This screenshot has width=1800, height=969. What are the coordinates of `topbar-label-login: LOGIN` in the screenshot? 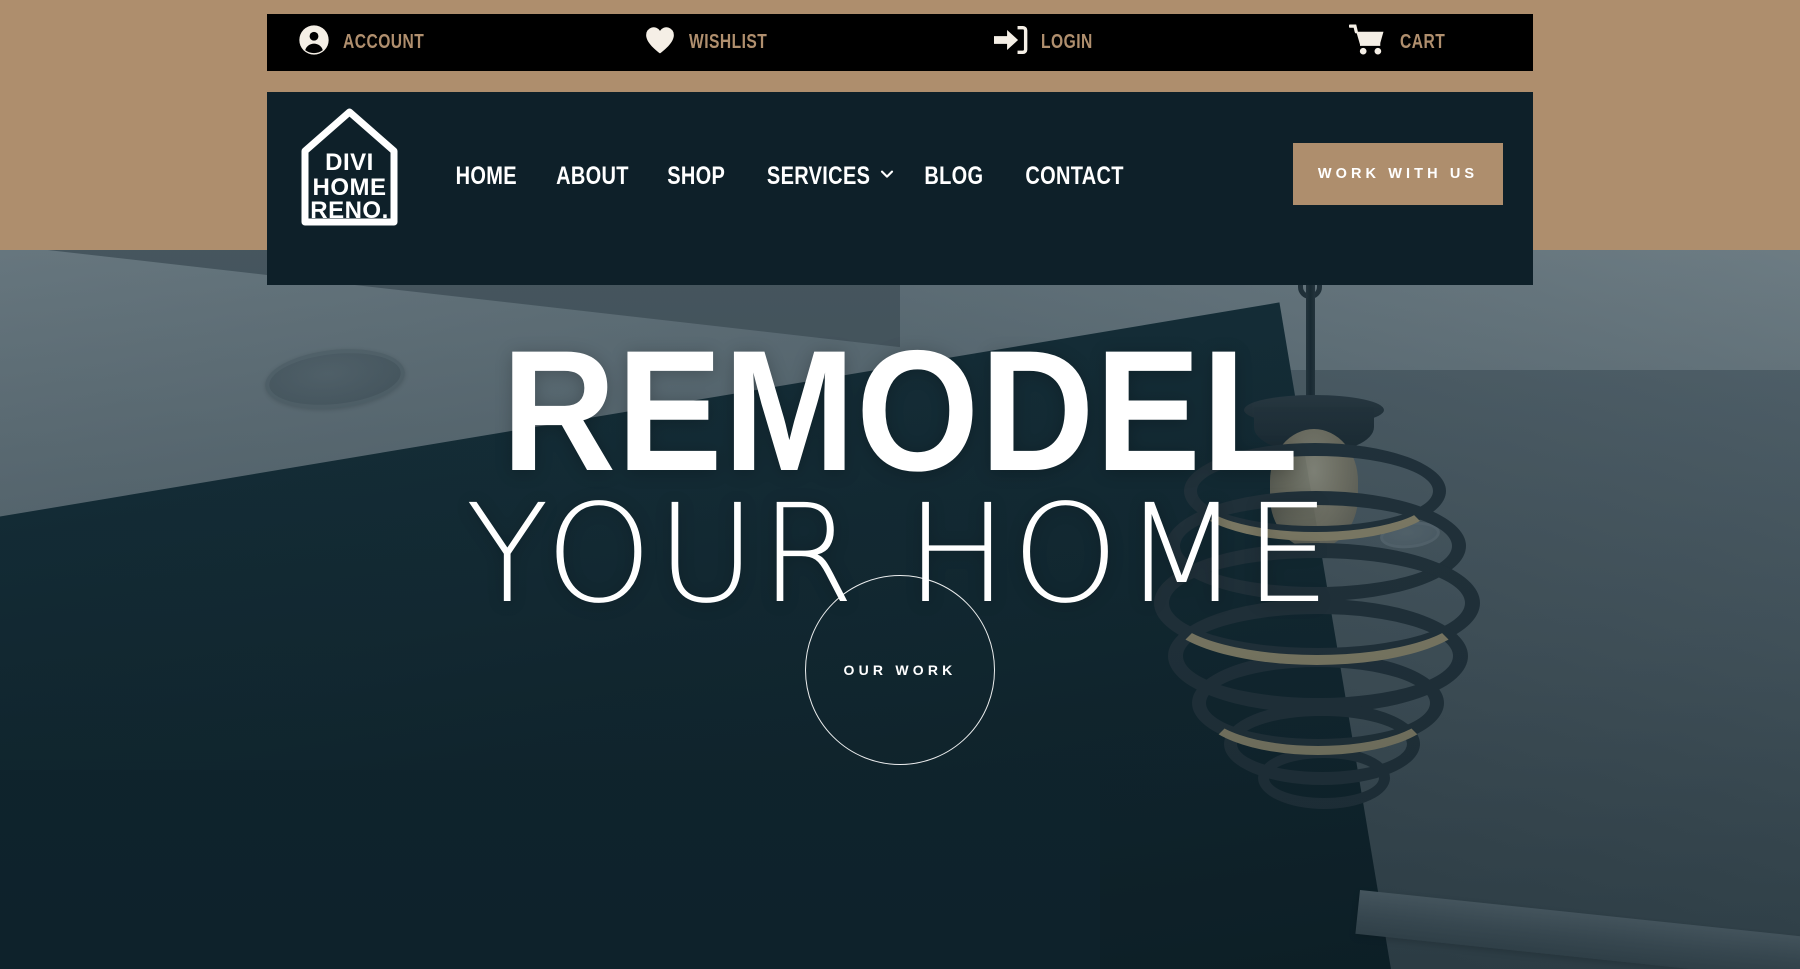 It's located at (1066, 42).